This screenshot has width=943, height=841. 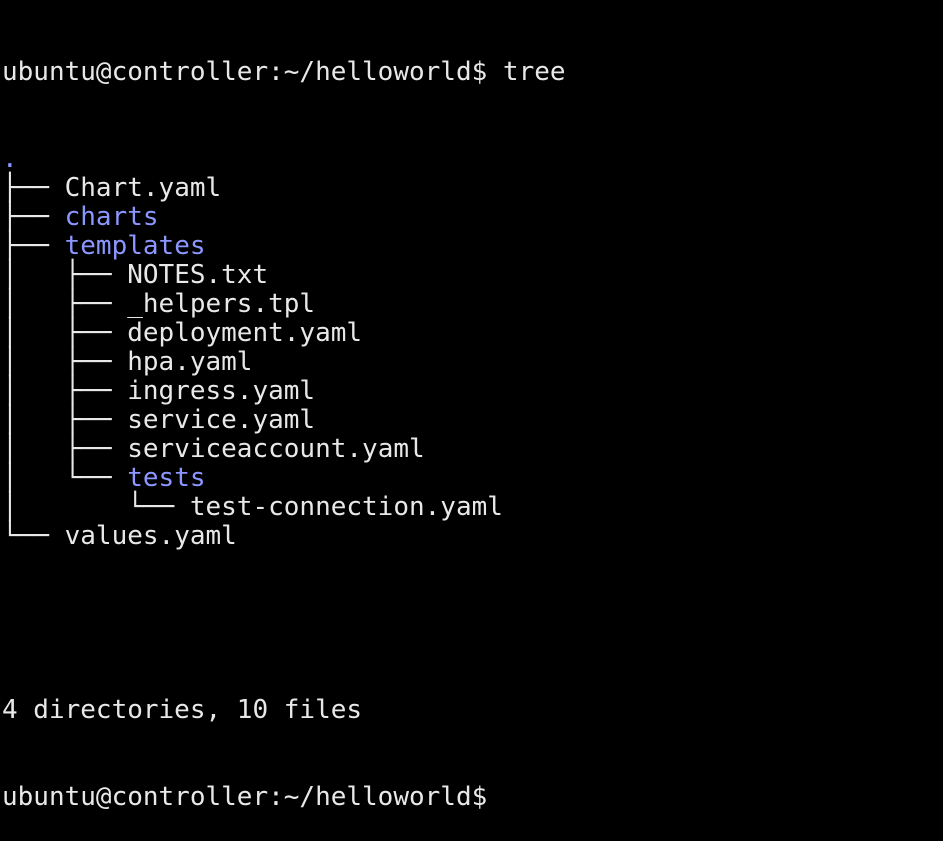 What do you see at coordinates (534, 72) in the screenshot?
I see `command-text: tree` at bounding box center [534, 72].